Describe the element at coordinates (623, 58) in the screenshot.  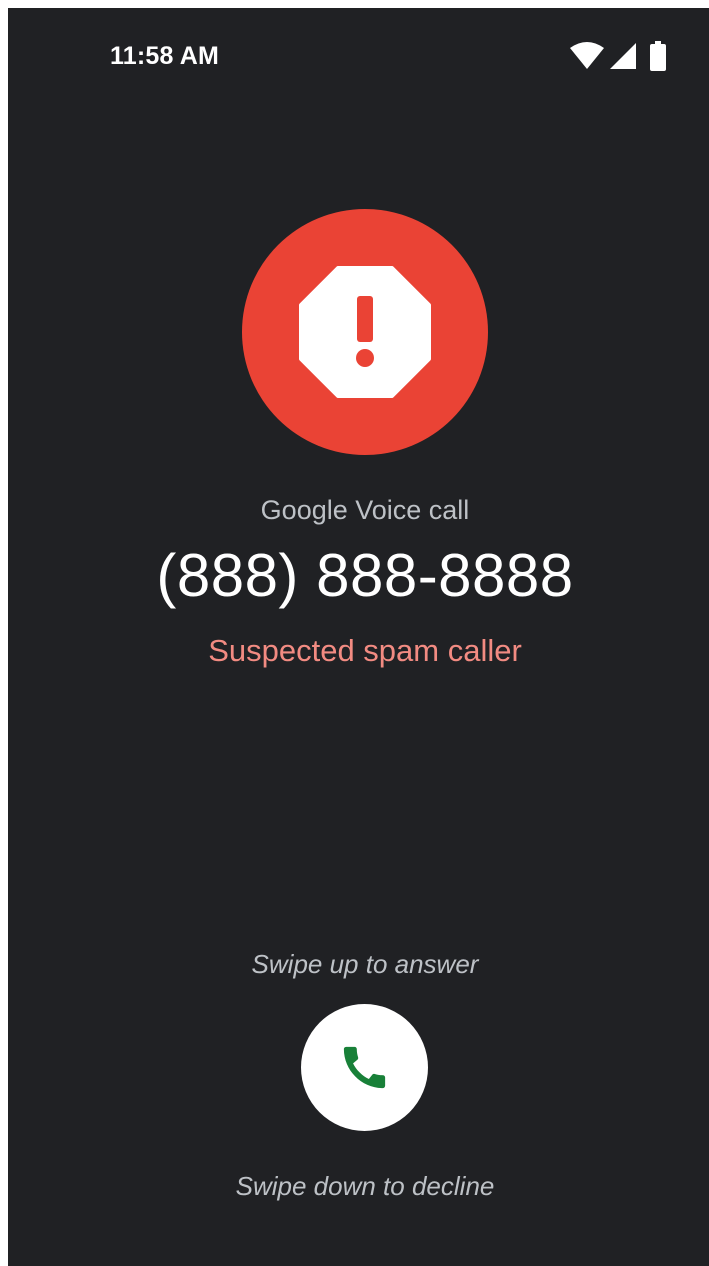
I see `signal-icon` at that location.